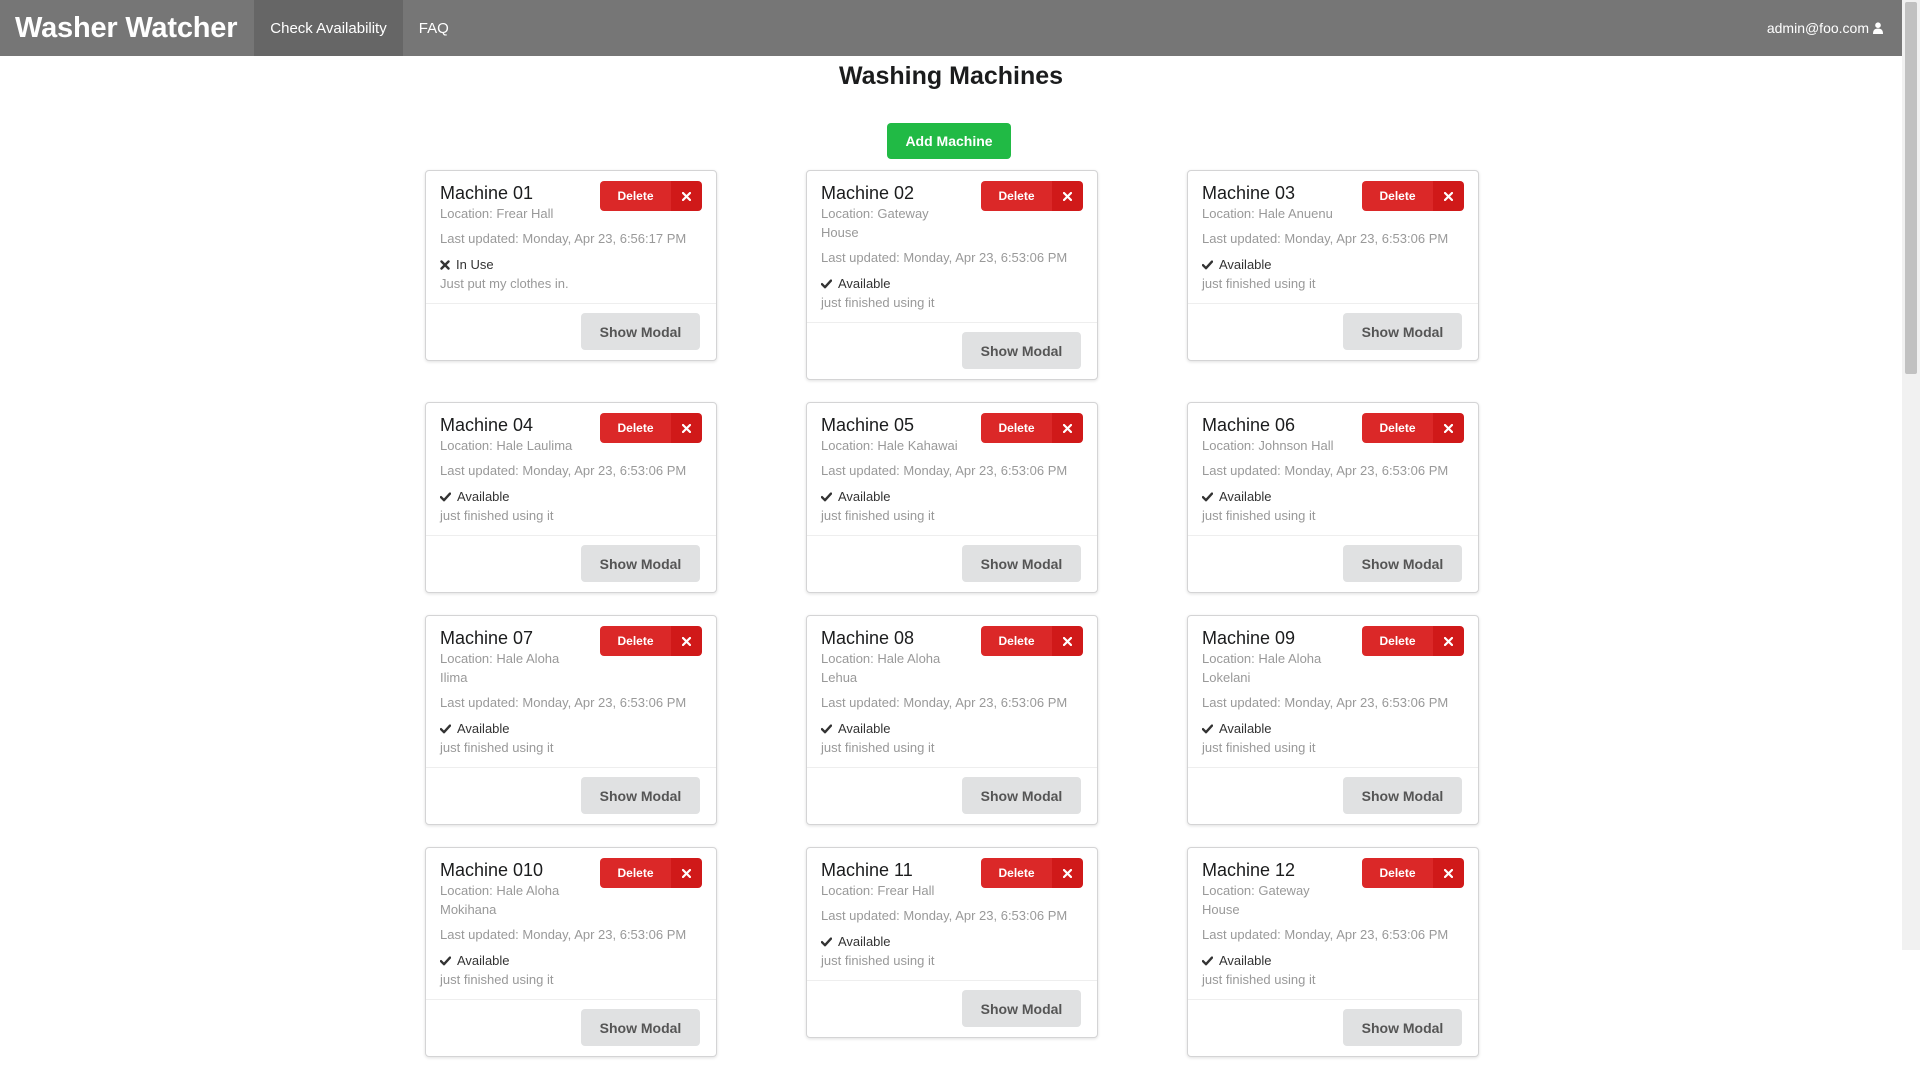 The height and width of the screenshot is (1079, 1920). I want to click on nav-faq: FAQ, so click(434, 28).